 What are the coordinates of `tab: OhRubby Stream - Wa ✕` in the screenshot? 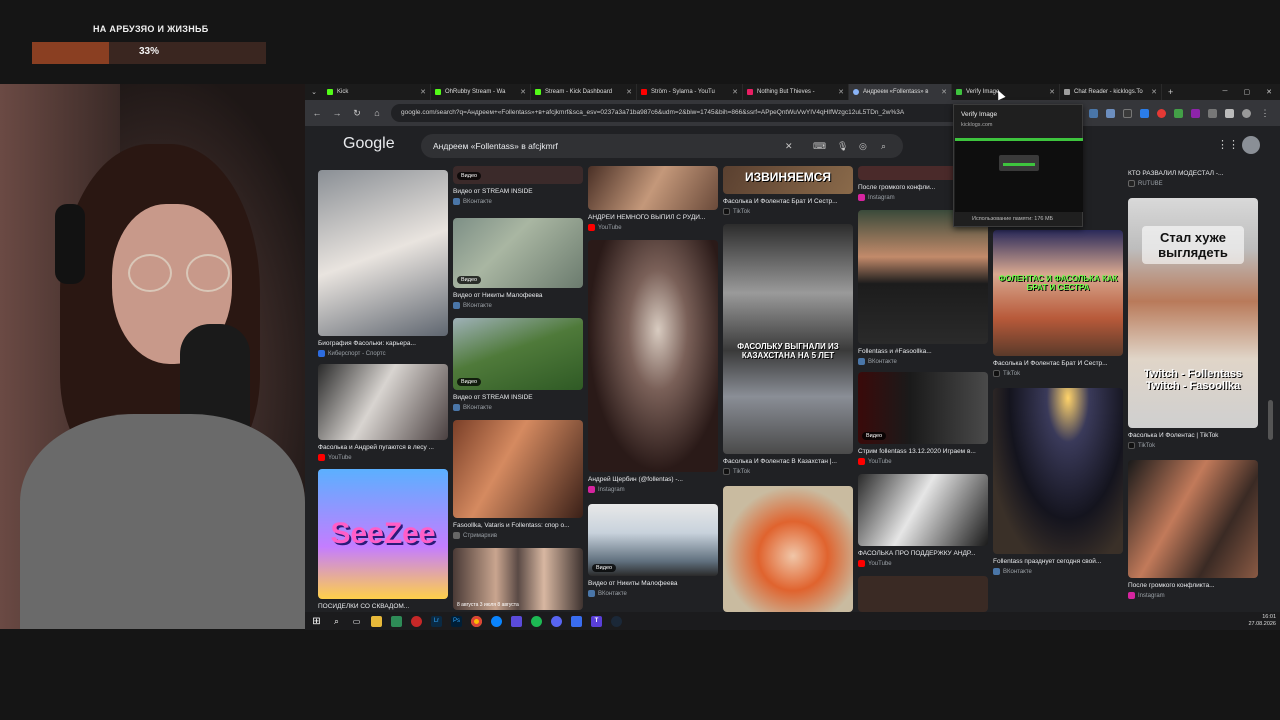 It's located at (481, 92).